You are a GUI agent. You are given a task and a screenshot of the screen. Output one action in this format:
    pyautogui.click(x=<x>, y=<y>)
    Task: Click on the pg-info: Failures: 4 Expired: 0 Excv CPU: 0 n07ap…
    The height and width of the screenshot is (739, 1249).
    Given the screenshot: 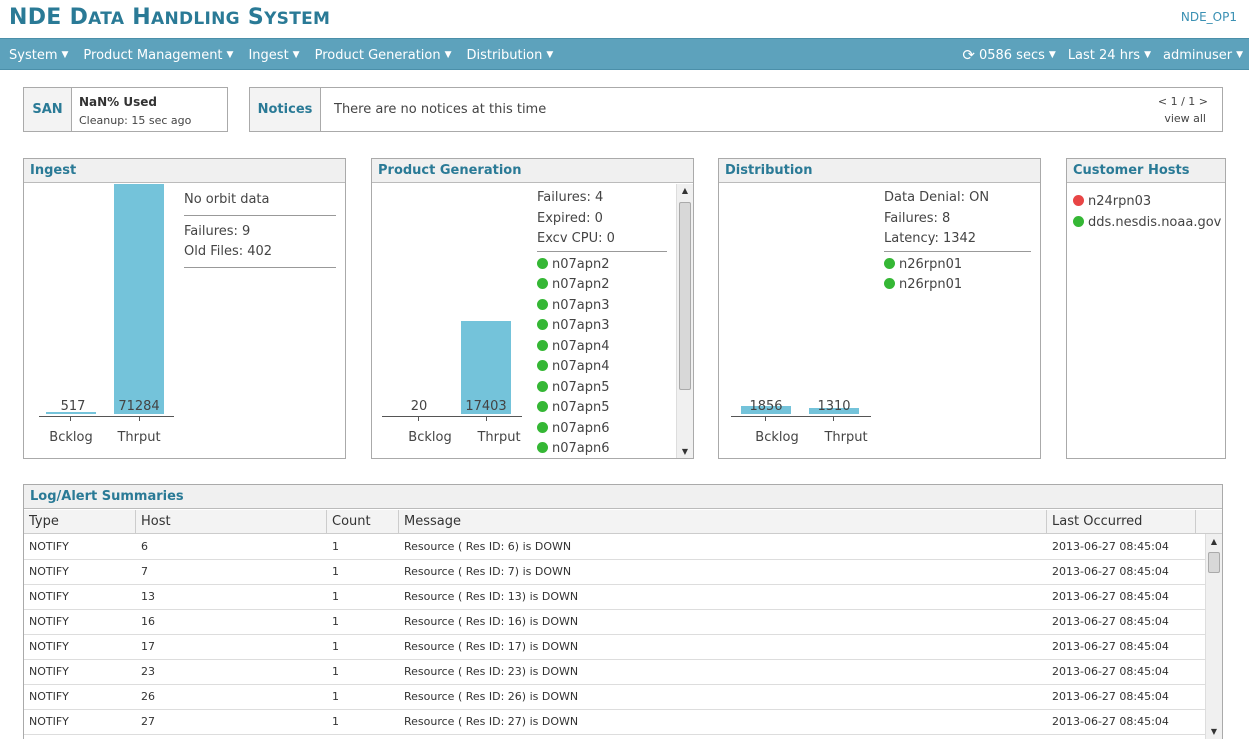 What is the action you would take?
    pyautogui.click(x=602, y=323)
    